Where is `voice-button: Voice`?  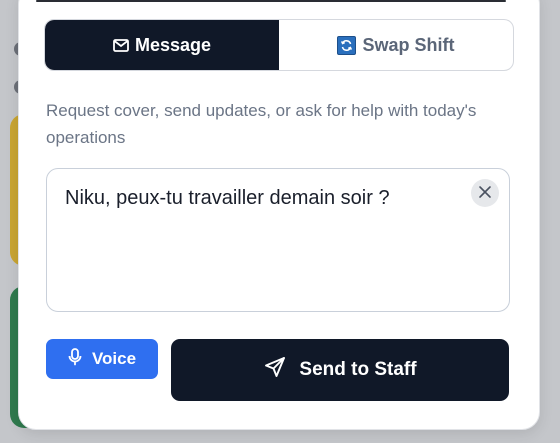
voice-button: Voice is located at coordinates (102, 359).